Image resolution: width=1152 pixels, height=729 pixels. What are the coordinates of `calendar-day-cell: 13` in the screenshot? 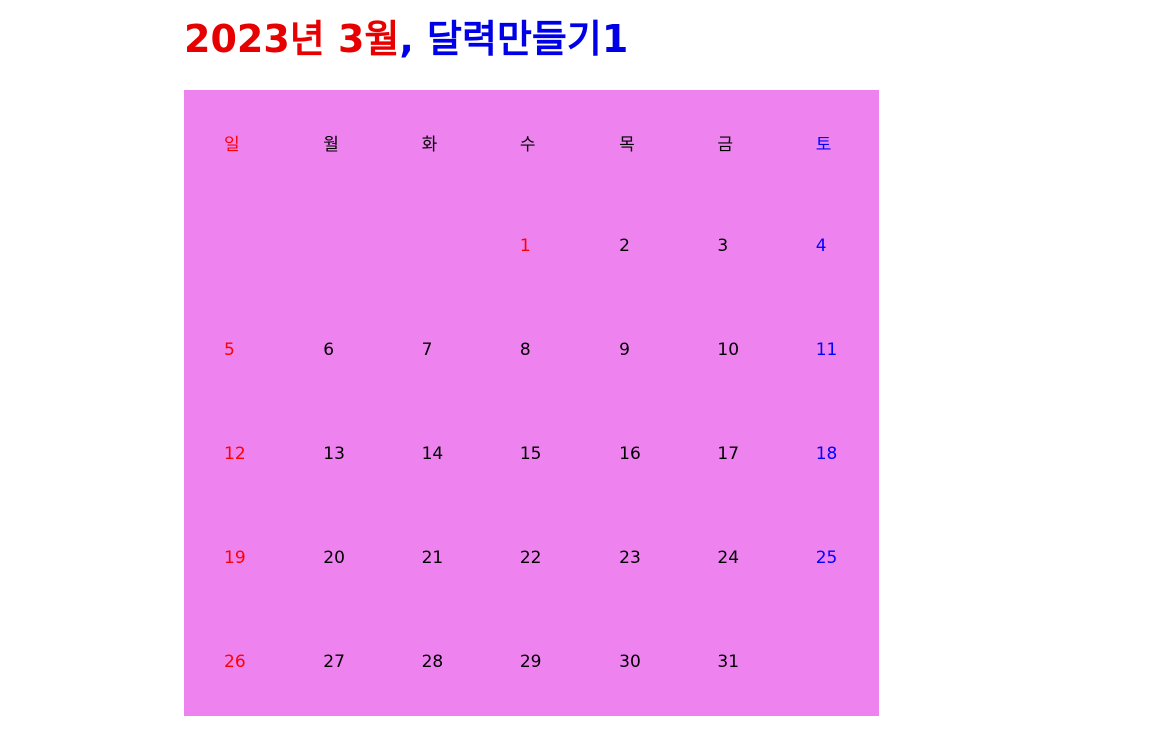 It's located at (334, 454).